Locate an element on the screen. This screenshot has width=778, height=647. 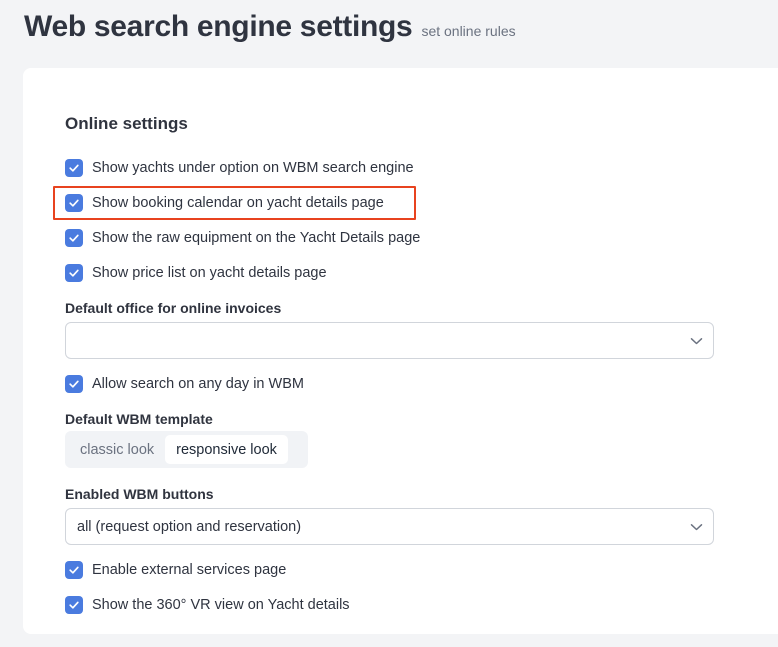
wbm-buttons-select: all (request option and reservation) is located at coordinates (389, 526).